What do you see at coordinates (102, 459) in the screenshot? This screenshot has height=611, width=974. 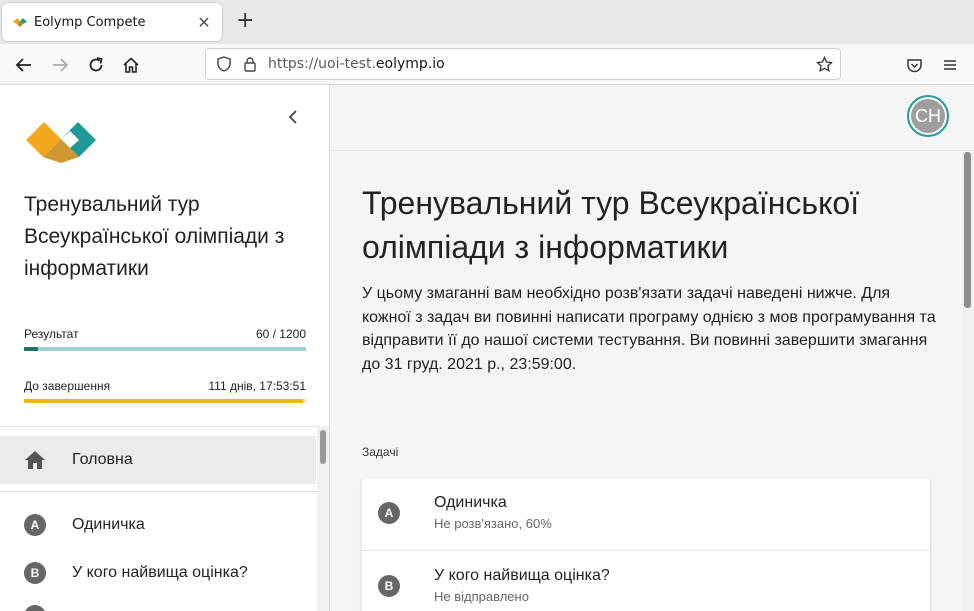 I see `sidebar-item-label: Головна` at bounding box center [102, 459].